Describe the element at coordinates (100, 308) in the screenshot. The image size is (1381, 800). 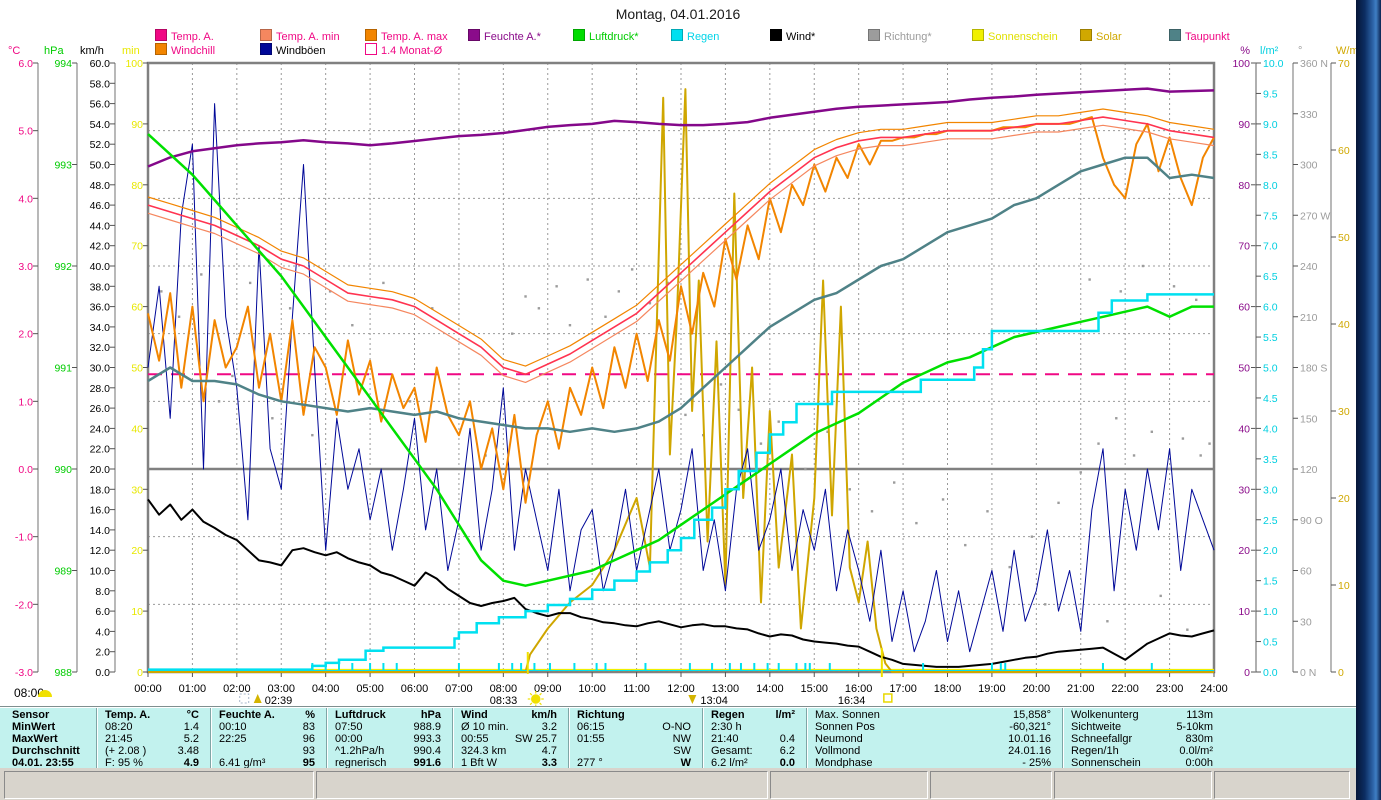
I see `svg-text: 36.0` at that location.